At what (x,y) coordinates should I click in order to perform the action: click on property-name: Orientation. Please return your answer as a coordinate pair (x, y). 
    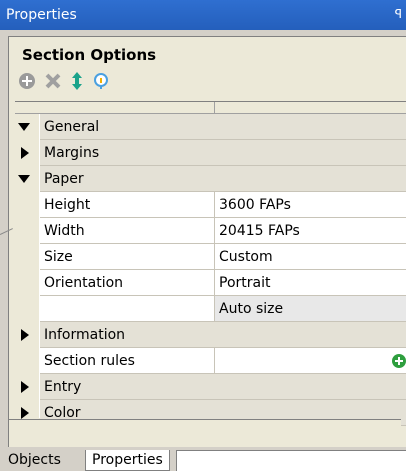
    Looking at the image, I should click on (127, 283).